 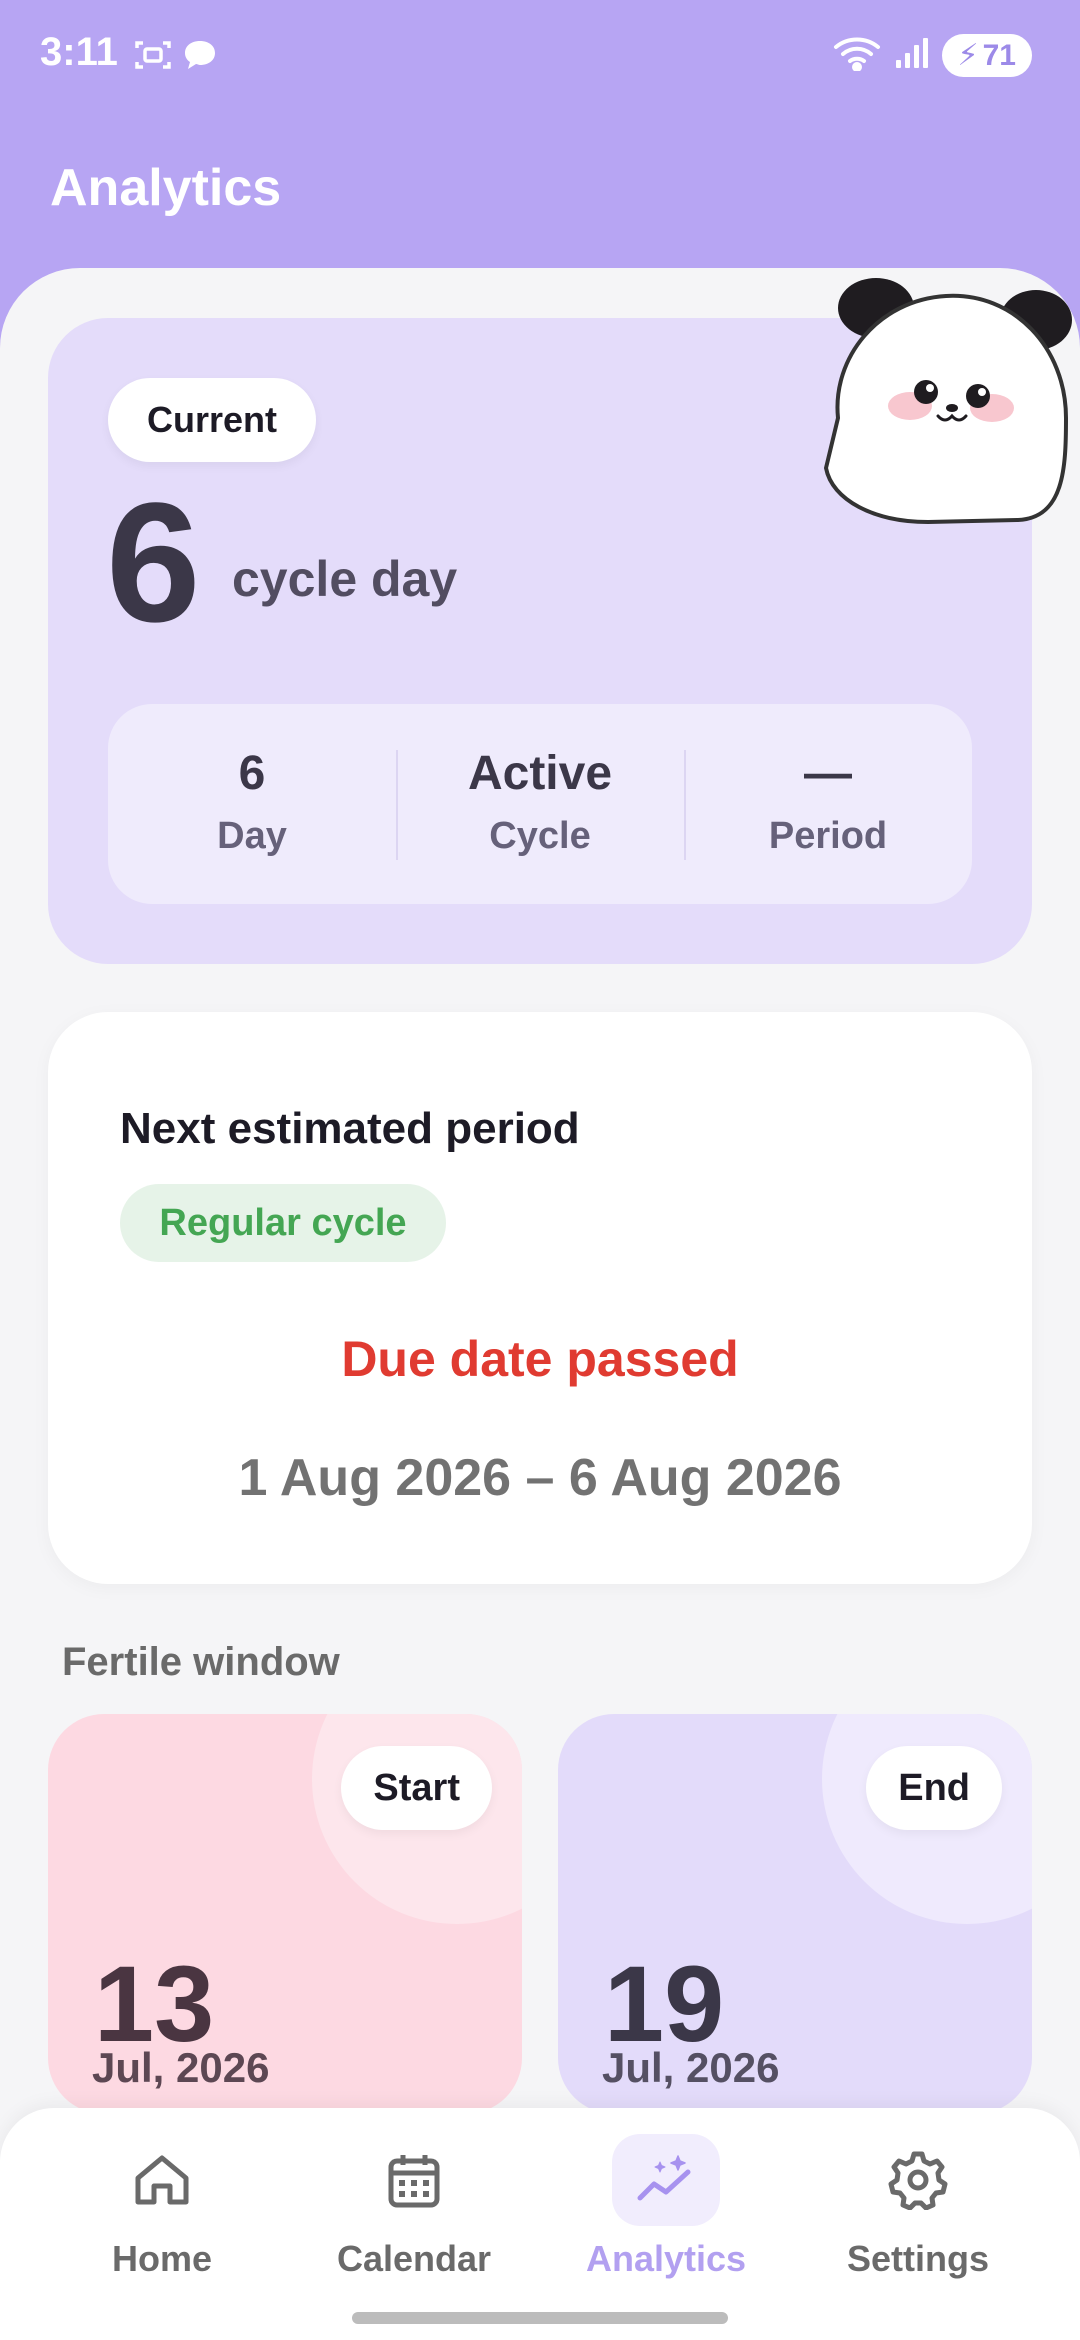 I want to click on fertile-window-label: Fertile window, so click(x=201, y=1662).